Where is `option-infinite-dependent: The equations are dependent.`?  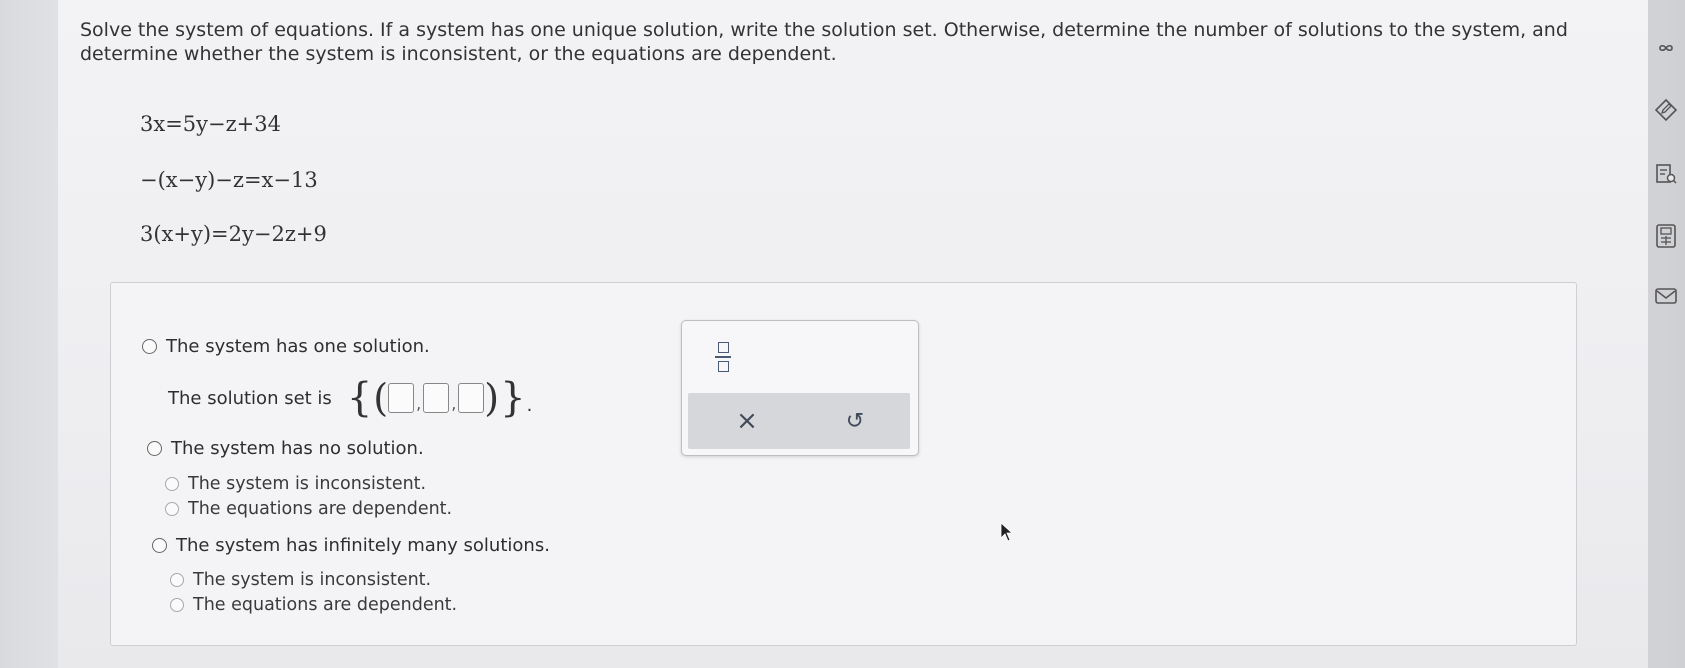
option-infinite-dependent: The equations are dependent. is located at coordinates (313, 605).